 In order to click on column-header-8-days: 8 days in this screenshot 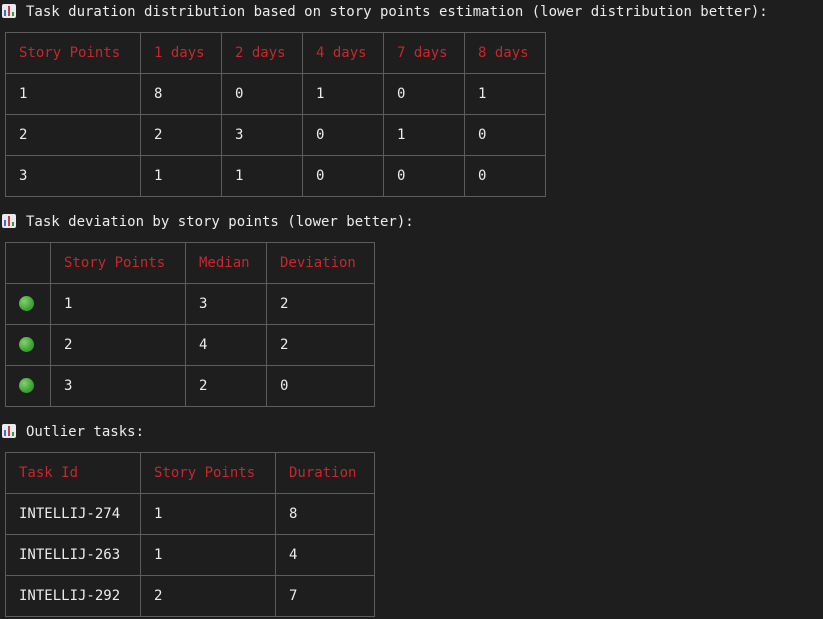, I will do `click(505, 53)`.